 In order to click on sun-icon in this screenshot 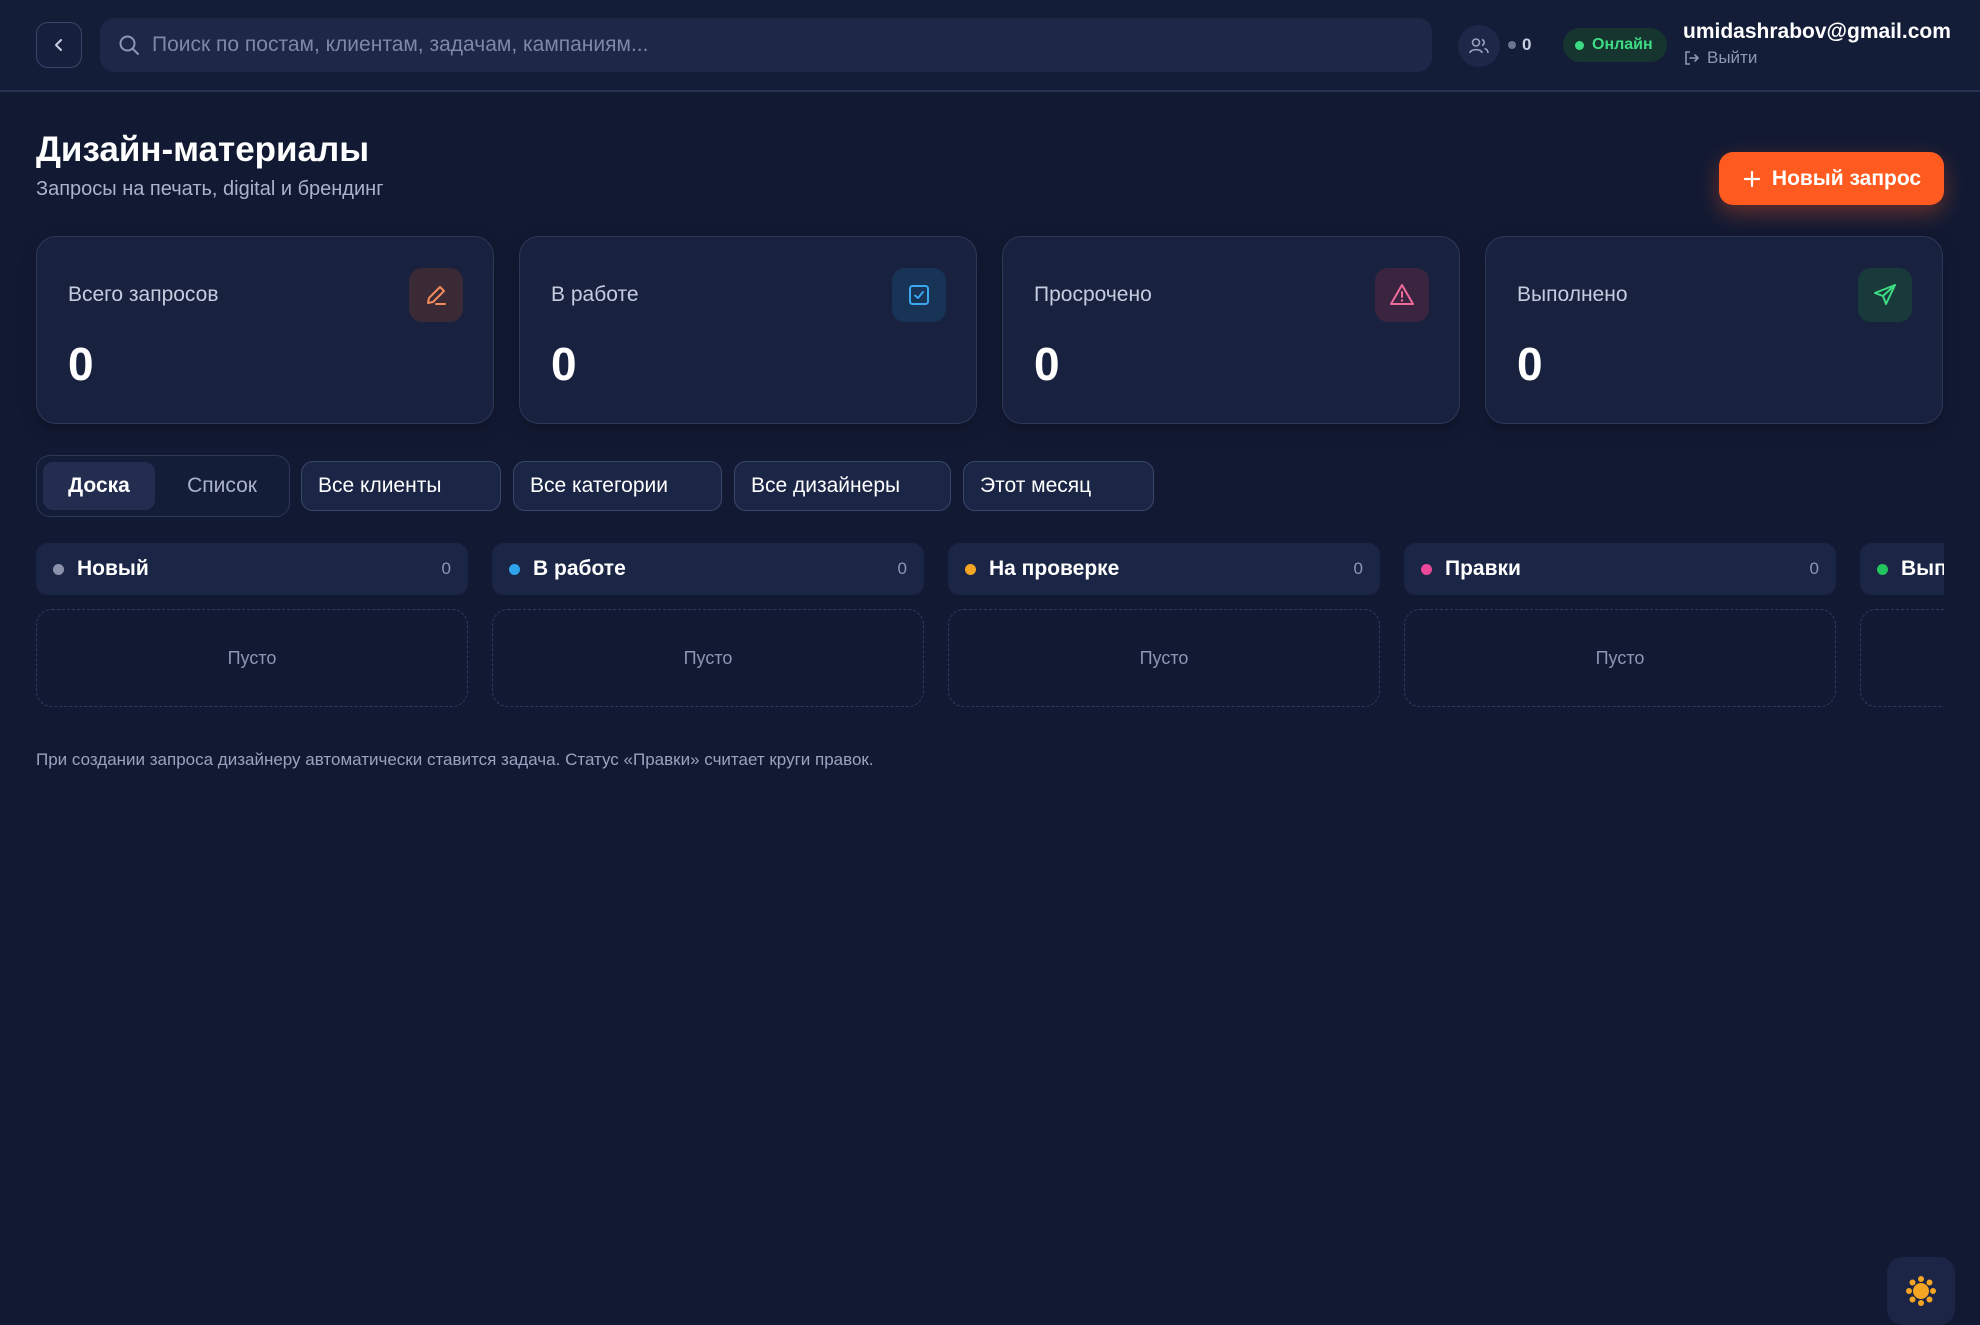, I will do `click(1921, 1291)`.